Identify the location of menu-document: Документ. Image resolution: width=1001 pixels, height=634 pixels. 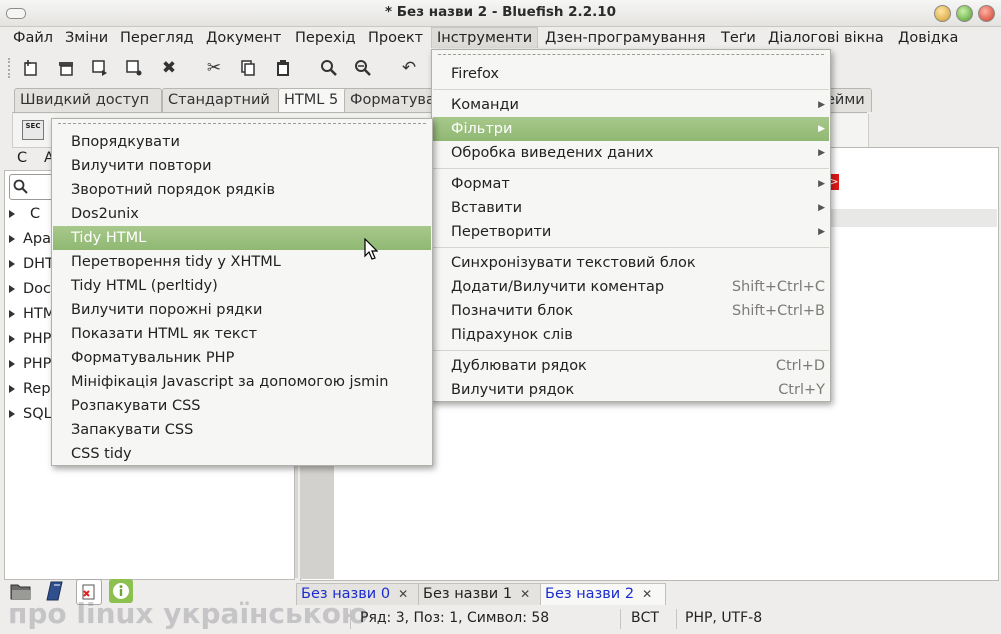
(243, 38).